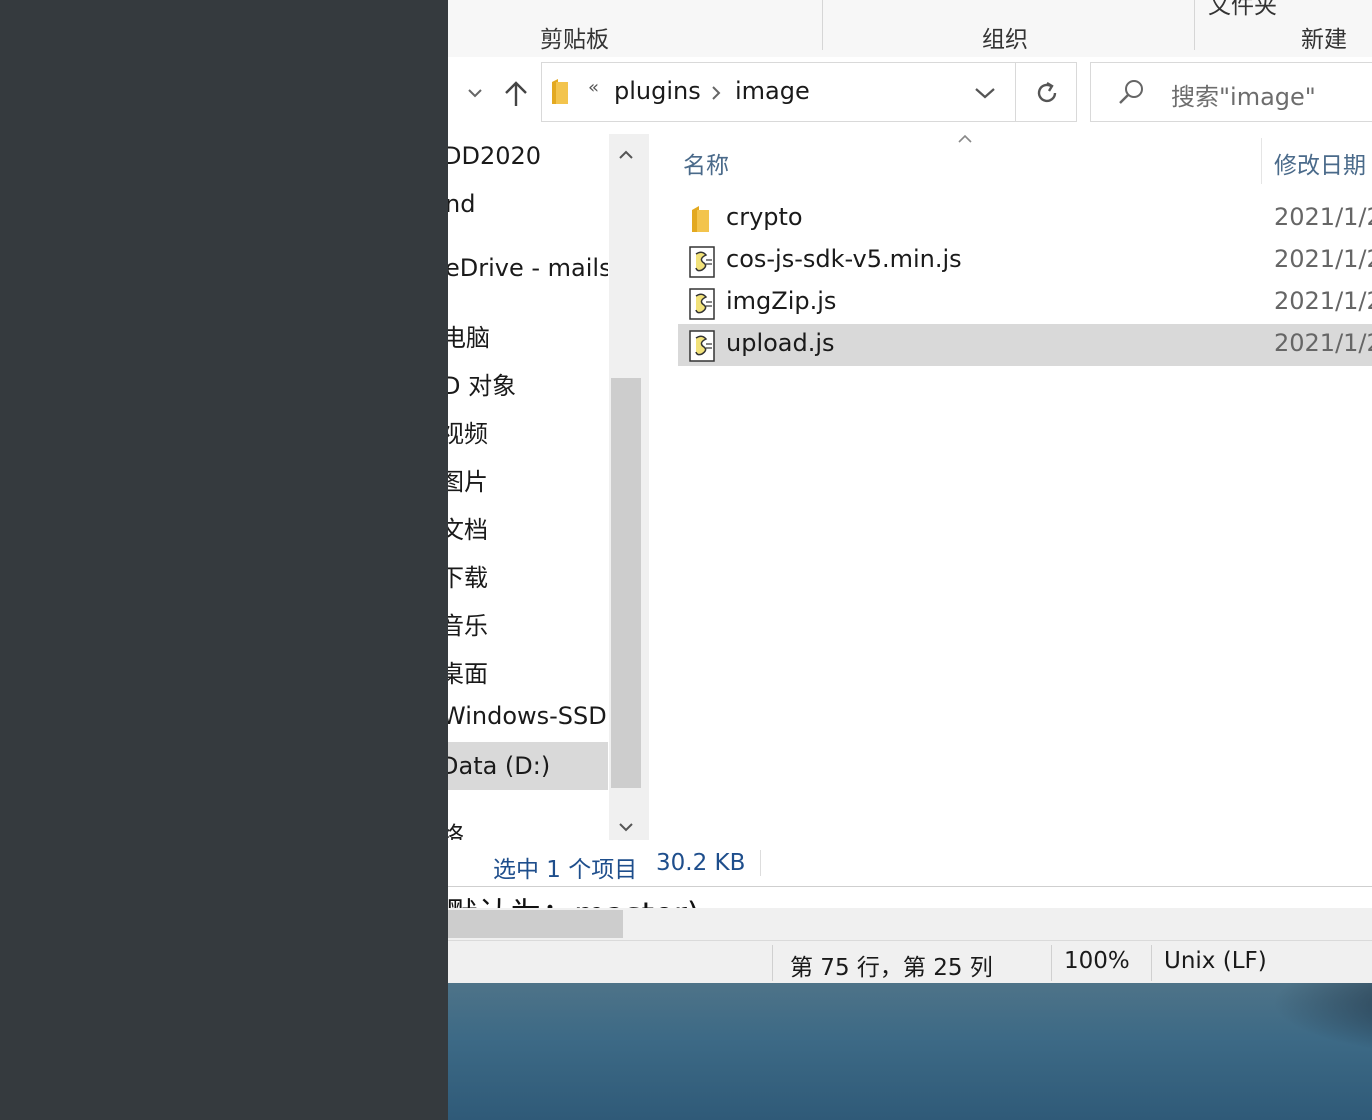 This screenshot has height=1120, width=1372. What do you see at coordinates (701, 863) in the screenshot?
I see `selection-size: 30.2 KB` at bounding box center [701, 863].